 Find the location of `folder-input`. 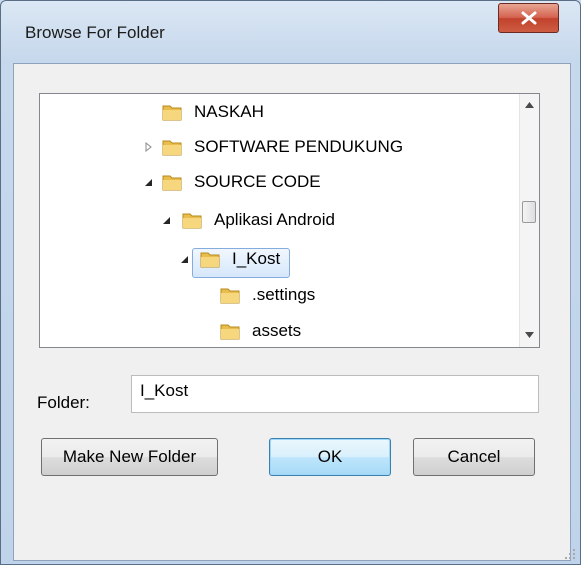

folder-input is located at coordinates (335, 394).